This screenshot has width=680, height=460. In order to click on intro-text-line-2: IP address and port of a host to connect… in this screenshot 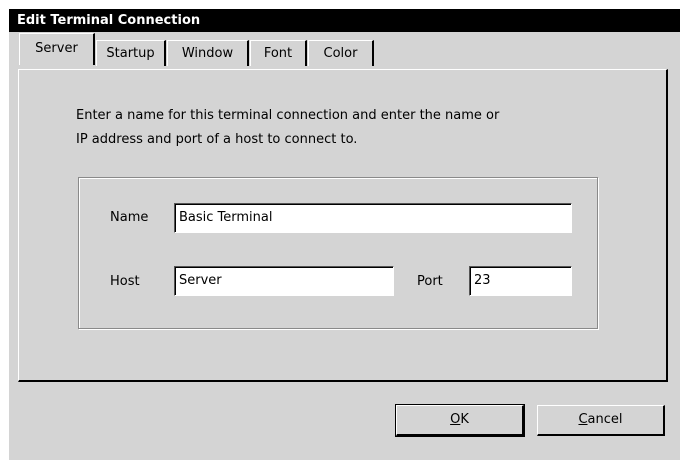, I will do `click(217, 139)`.